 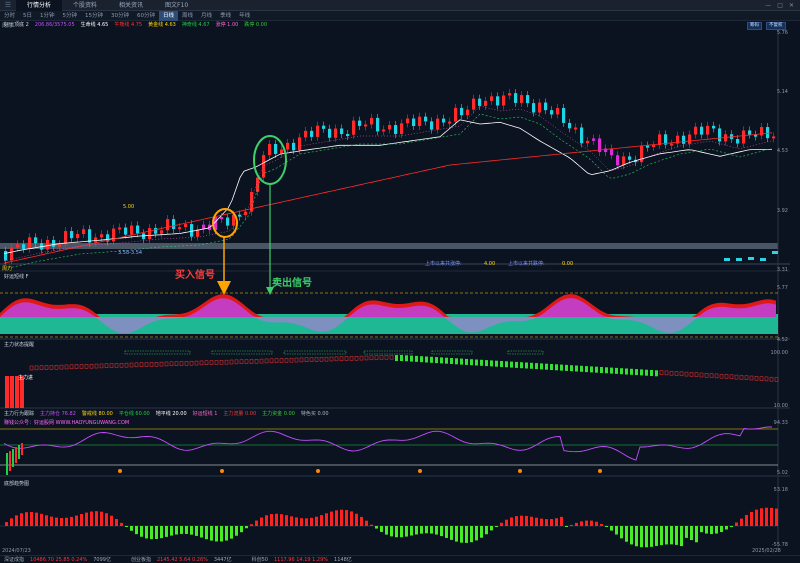 What do you see at coordinates (768, 5) in the screenshot?
I see `minimize-icon: —` at bounding box center [768, 5].